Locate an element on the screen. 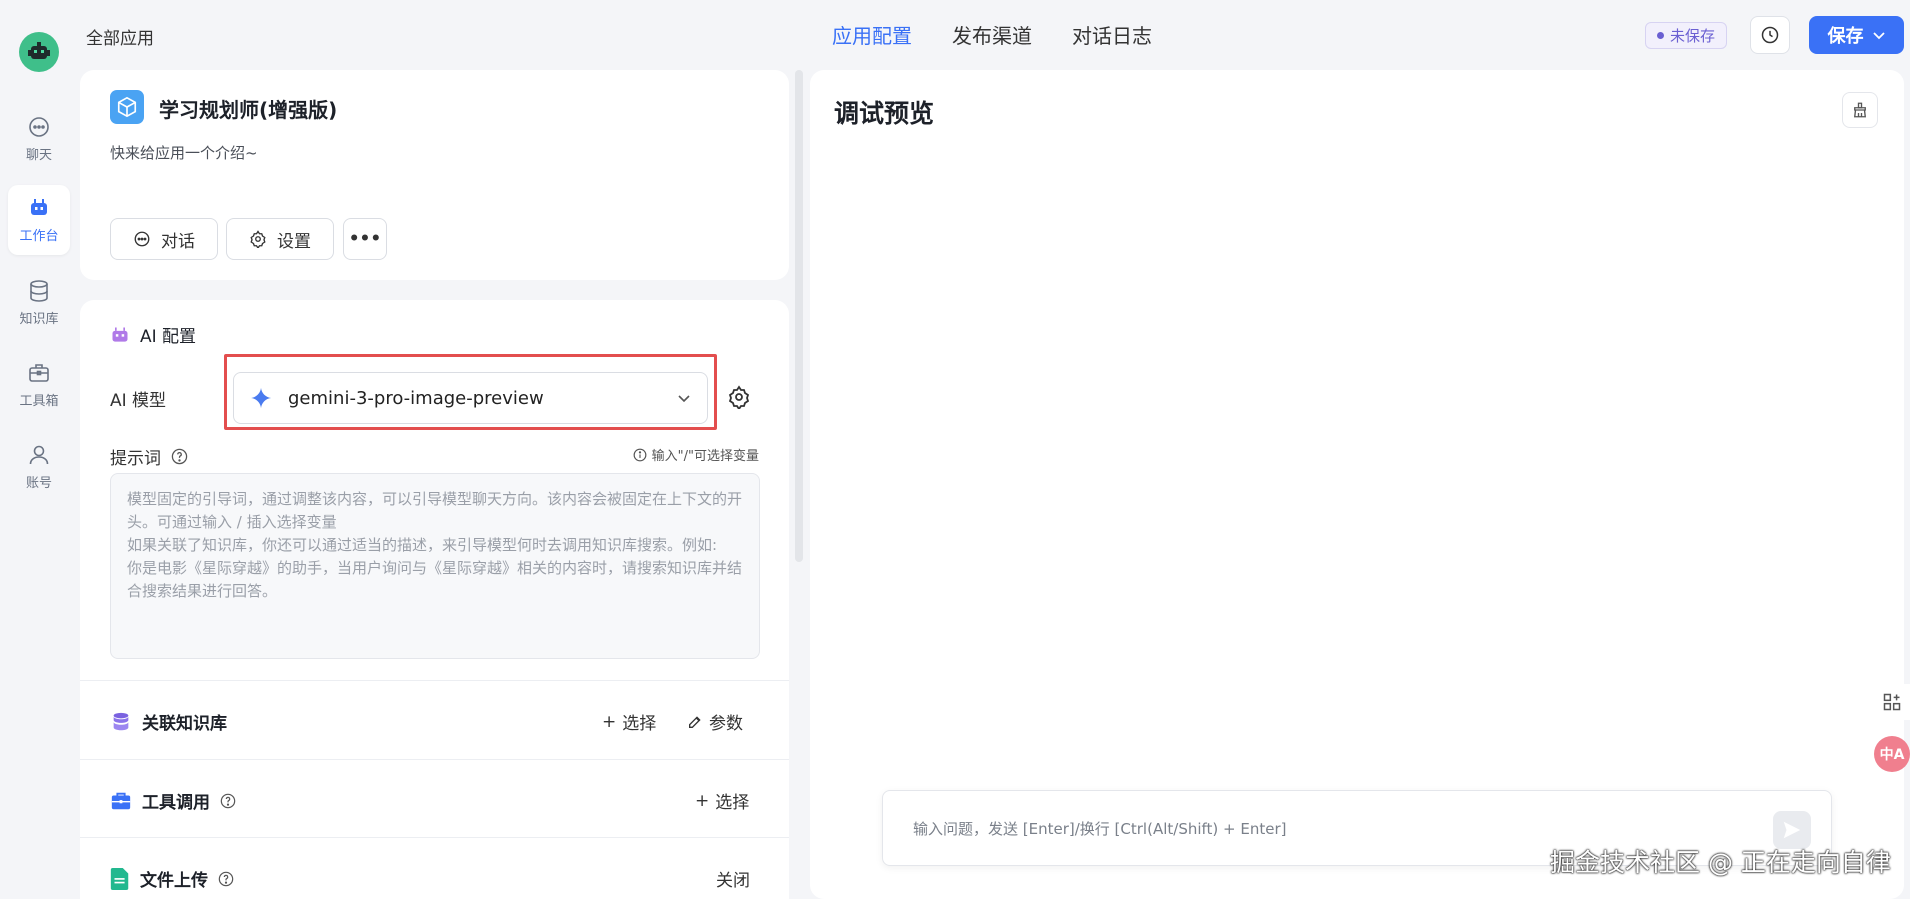  knowledge-params-label: 参数 is located at coordinates (726, 724).